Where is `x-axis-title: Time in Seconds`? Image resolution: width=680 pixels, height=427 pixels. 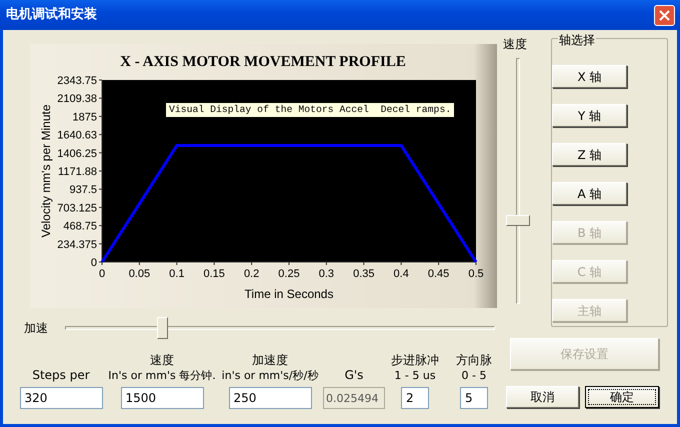 x-axis-title: Time in Seconds is located at coordinates (289, 294).